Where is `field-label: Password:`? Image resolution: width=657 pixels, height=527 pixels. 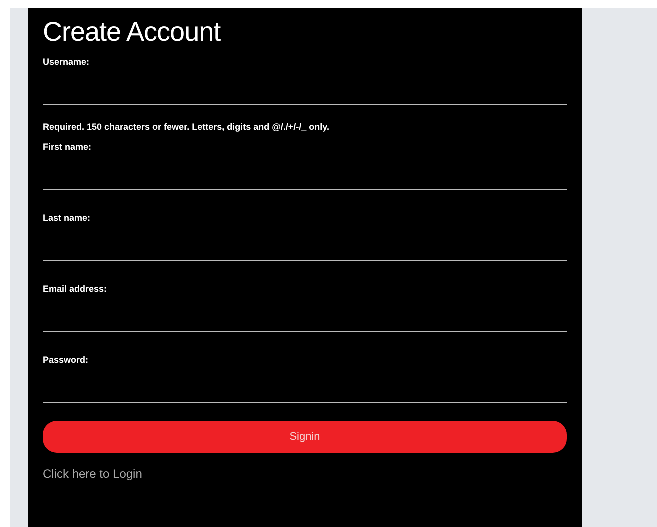
field-label: Password: is located at coordinates (66, 360).